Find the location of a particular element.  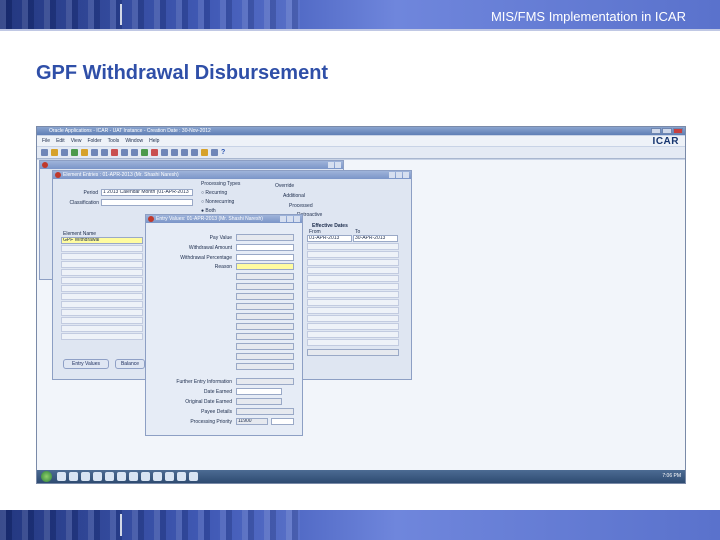

recurring-radio: ○ Recurring is located at coordinates (214, 193).